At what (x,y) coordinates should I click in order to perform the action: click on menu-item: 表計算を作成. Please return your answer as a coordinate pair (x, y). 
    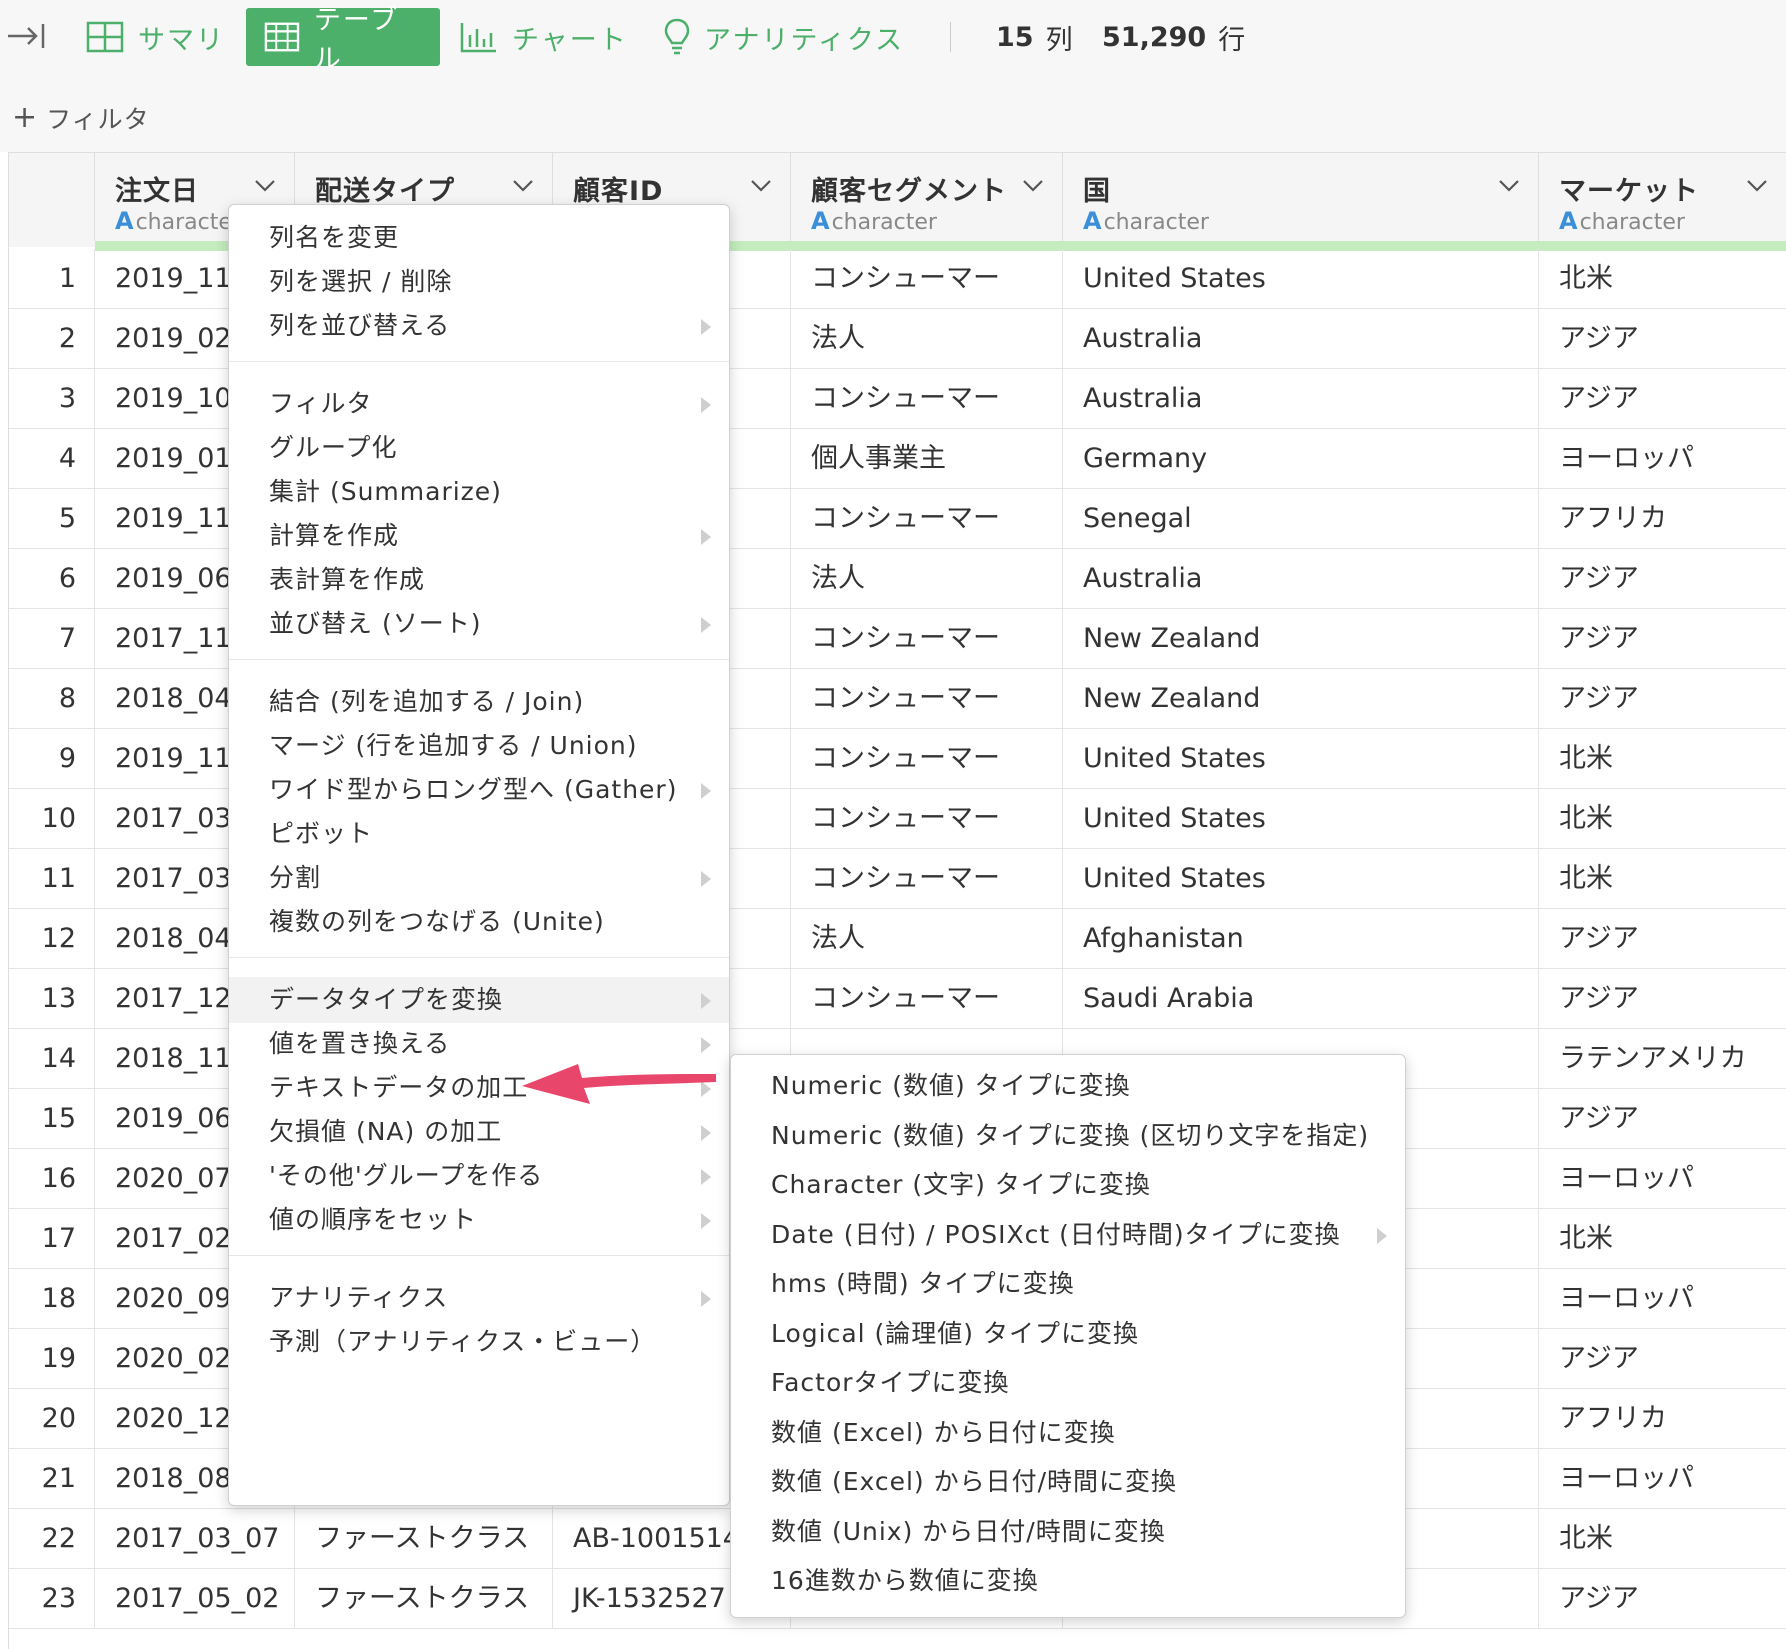
    Looking at the image, I should click on (479, 580).